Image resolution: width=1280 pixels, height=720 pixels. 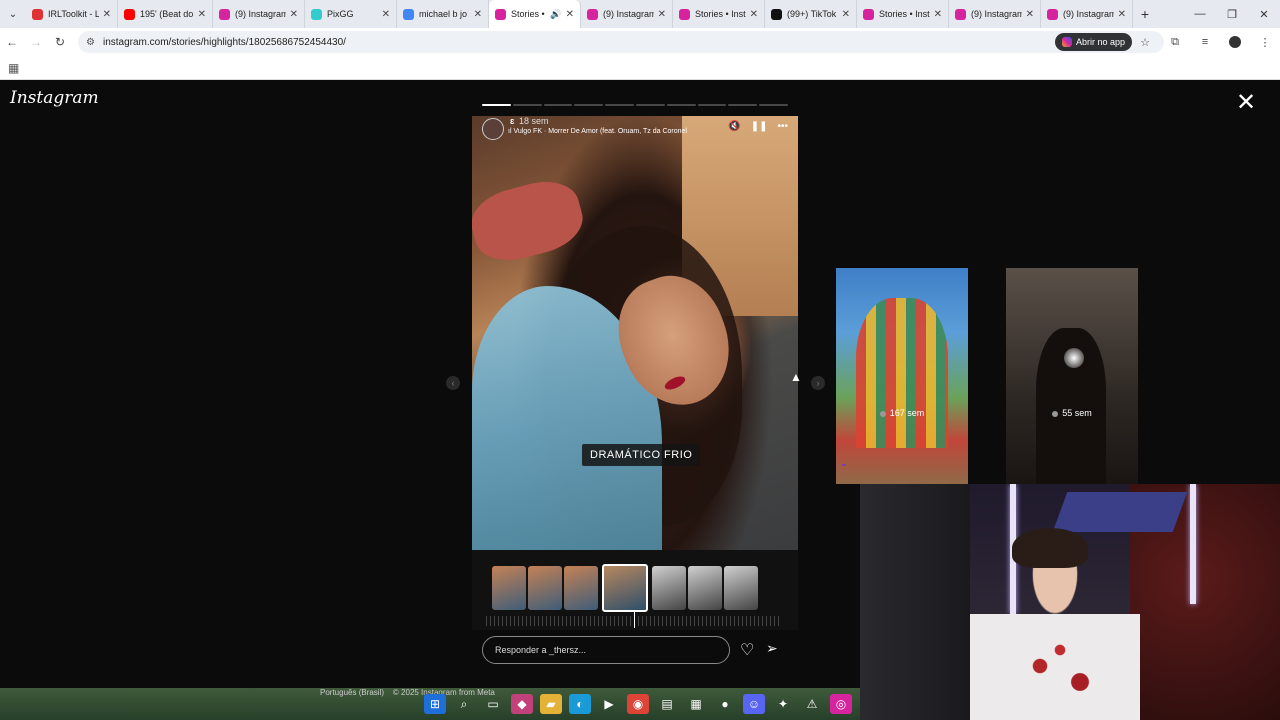 What do you see at coordinates (772, 648) in the screenshot?
I see `send-icon: ➢` at bounding box center [772, 648].